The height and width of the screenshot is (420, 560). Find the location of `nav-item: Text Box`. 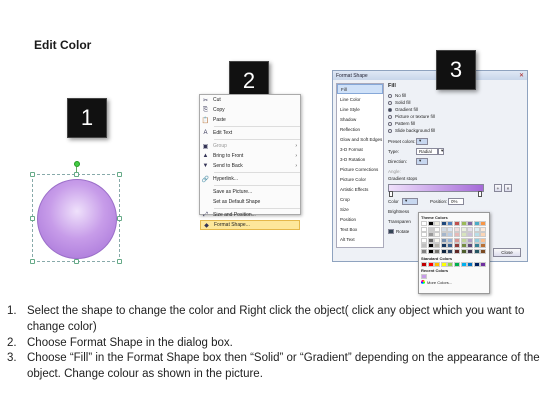

nav-item: Text Box is located at coordinates (360, 229).